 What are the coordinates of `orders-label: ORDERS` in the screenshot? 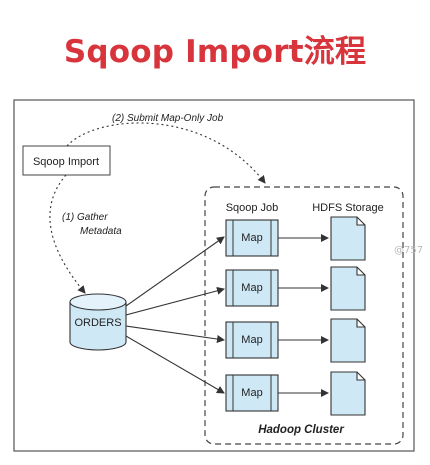 It's located at (97, 323).